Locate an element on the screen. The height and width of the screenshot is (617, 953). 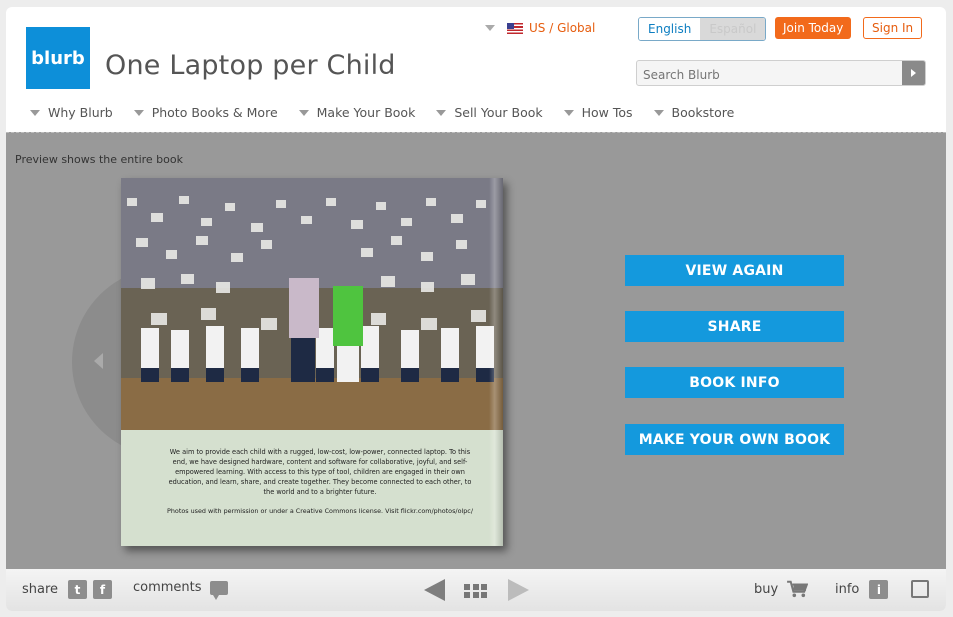
nav-item-label: Photo Books & More is located at coordinates (214, 112).